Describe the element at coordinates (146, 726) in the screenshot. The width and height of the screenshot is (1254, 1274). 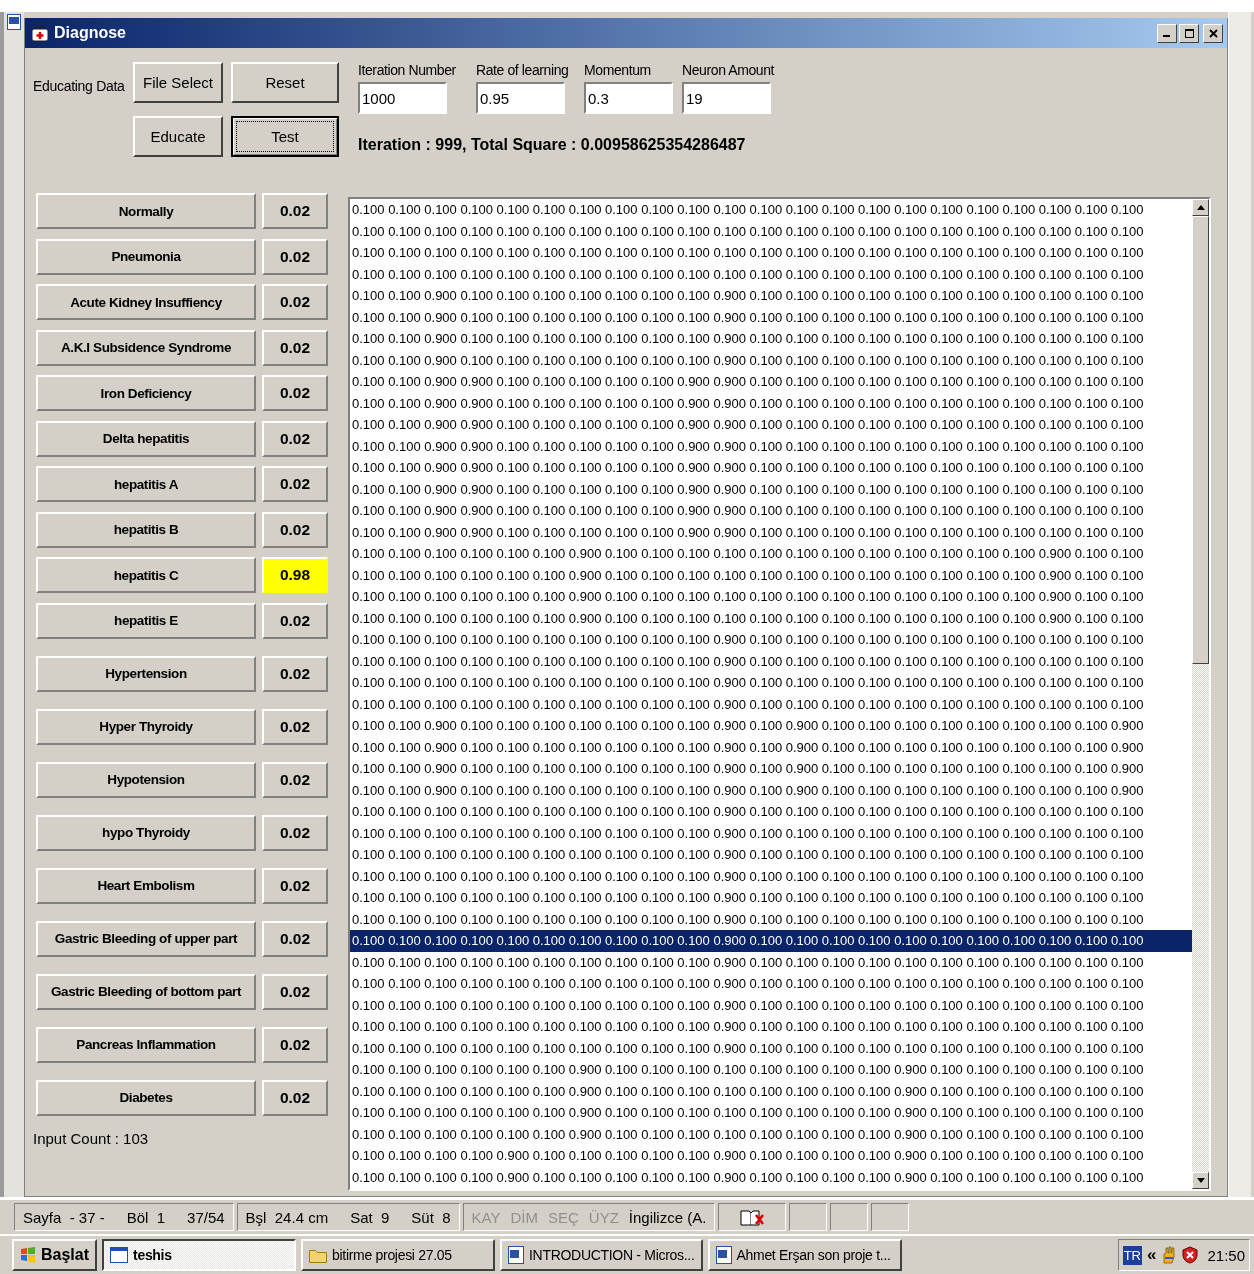
I see `diagnosis-button: Hyper Thyroidy` at that location.